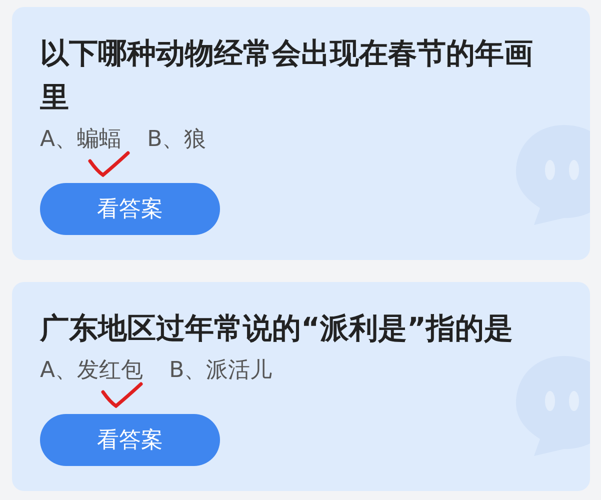 This screenshot has width=601, height=500. I want to click on question-text: 广东地区过年常说的“派利是”指的是, so click(277, 328).